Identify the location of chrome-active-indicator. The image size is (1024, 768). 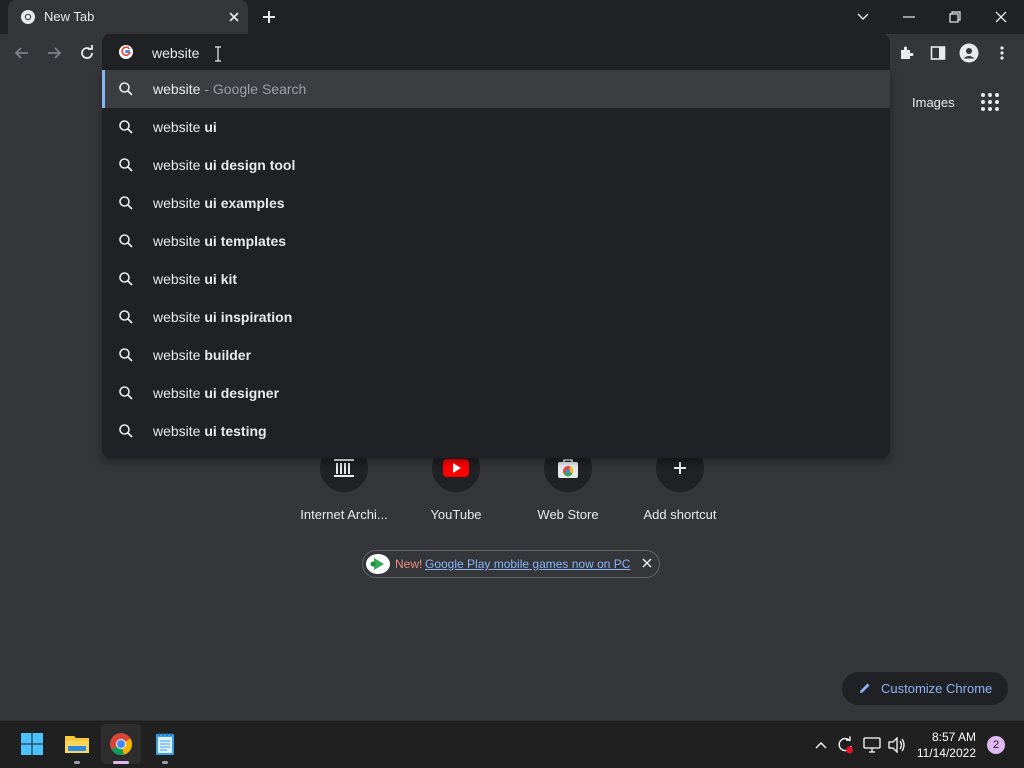
(121, 762).